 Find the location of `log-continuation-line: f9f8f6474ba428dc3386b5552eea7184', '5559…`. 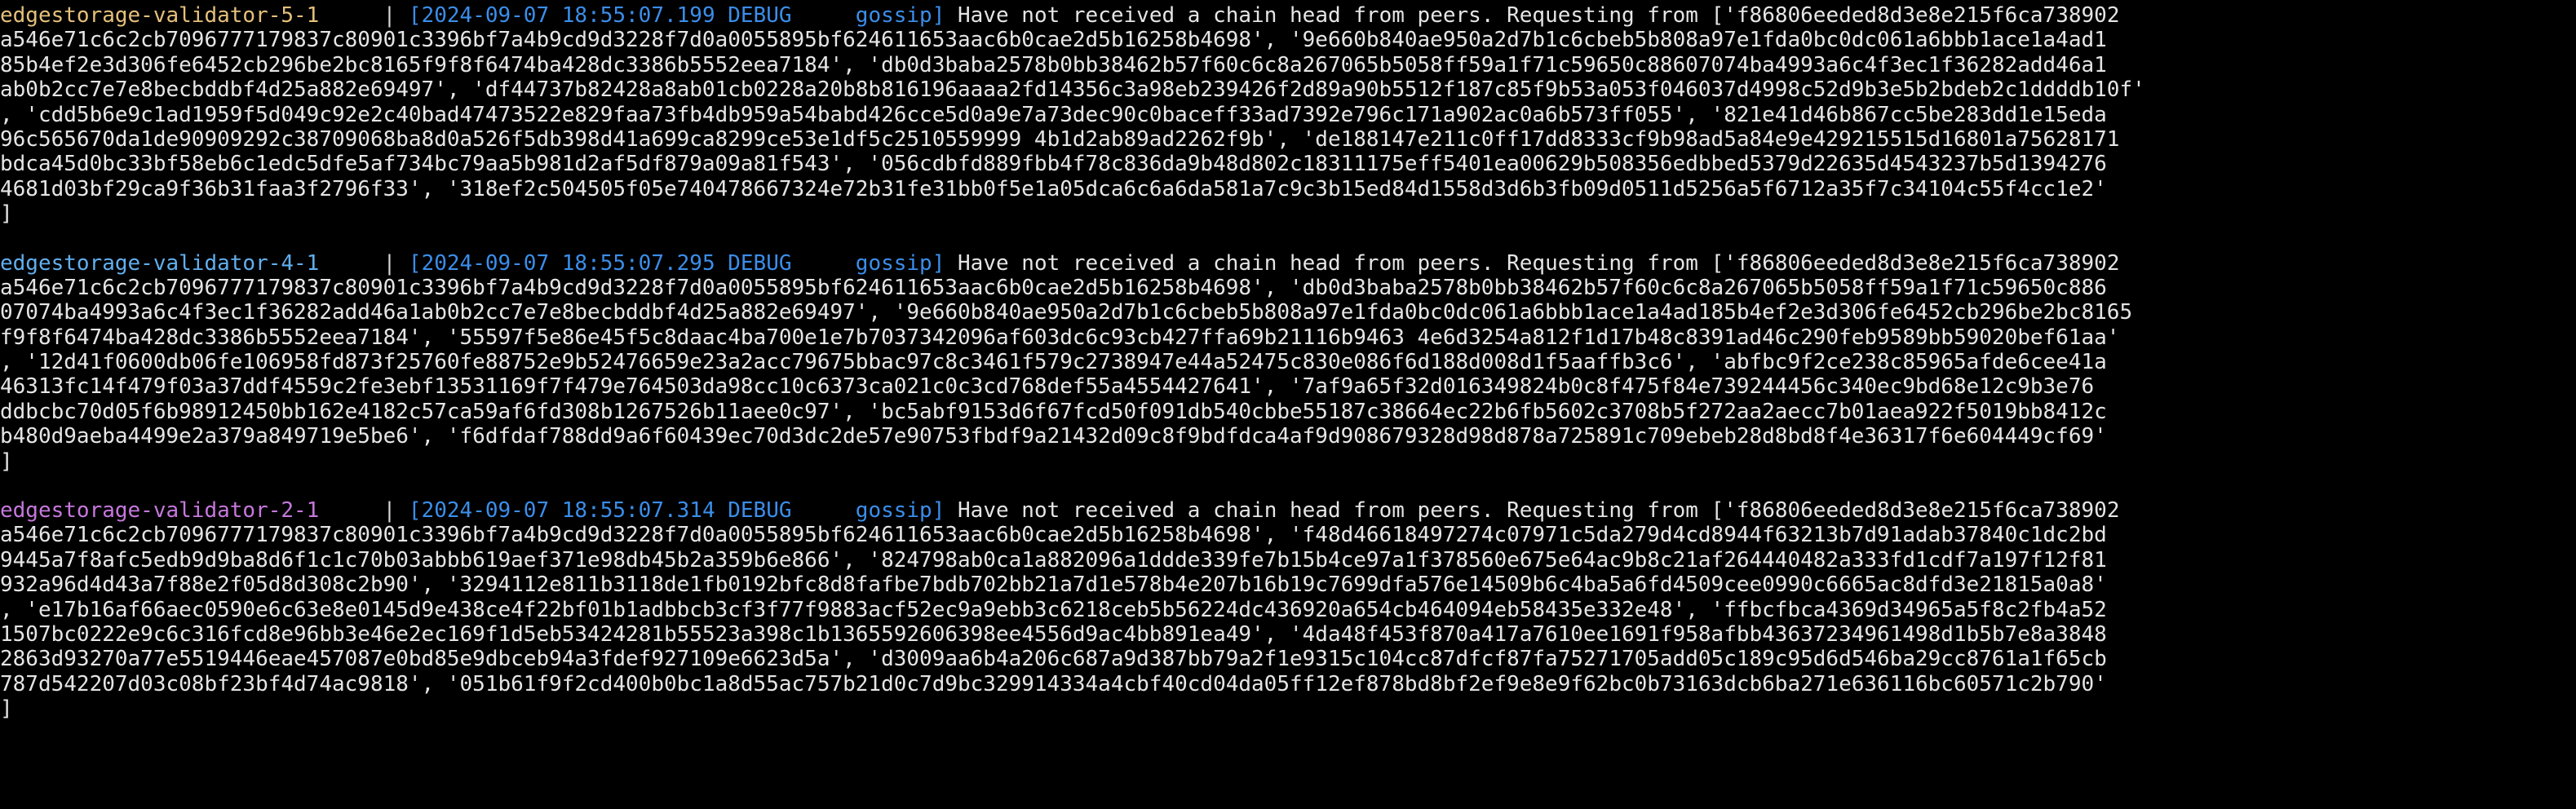

log-continuation-line: f9f8f6474ba428dc3386b5552eea7184', '5559… is located at coordinates (1060, 337).